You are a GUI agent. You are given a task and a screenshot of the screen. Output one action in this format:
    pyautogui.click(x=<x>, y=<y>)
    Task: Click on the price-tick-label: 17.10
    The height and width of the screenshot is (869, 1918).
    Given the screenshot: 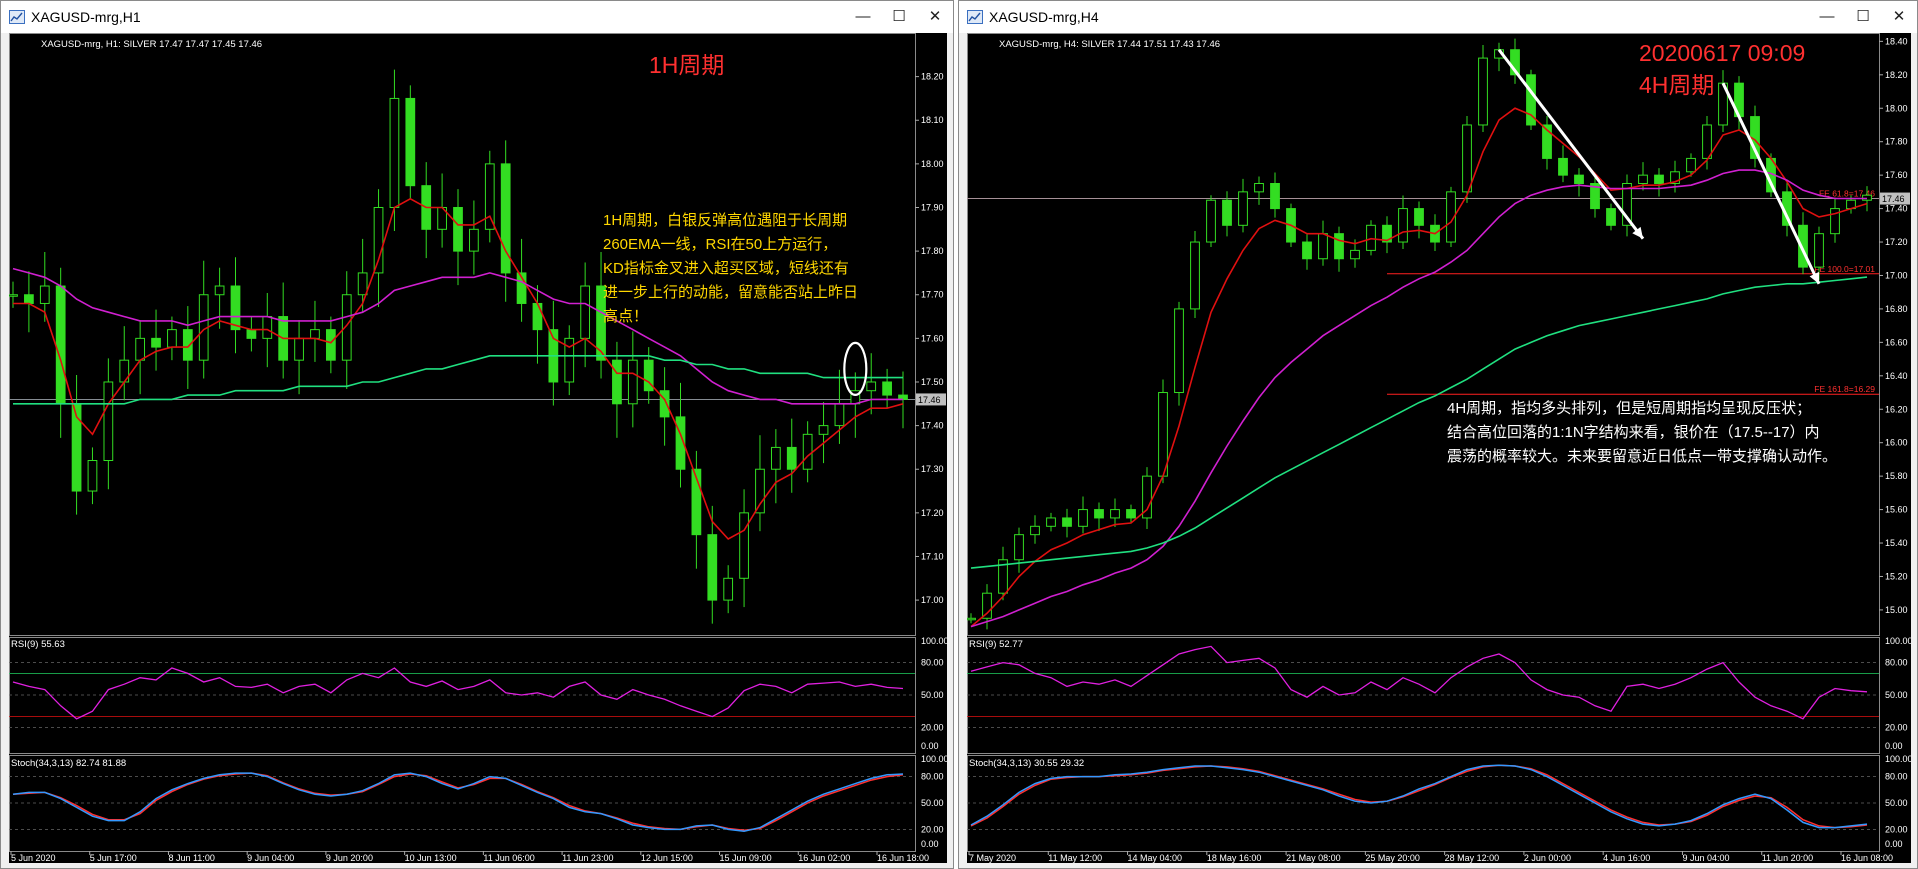 What is the action you would take?
    pyautogui.click(x=932, y=556)
    